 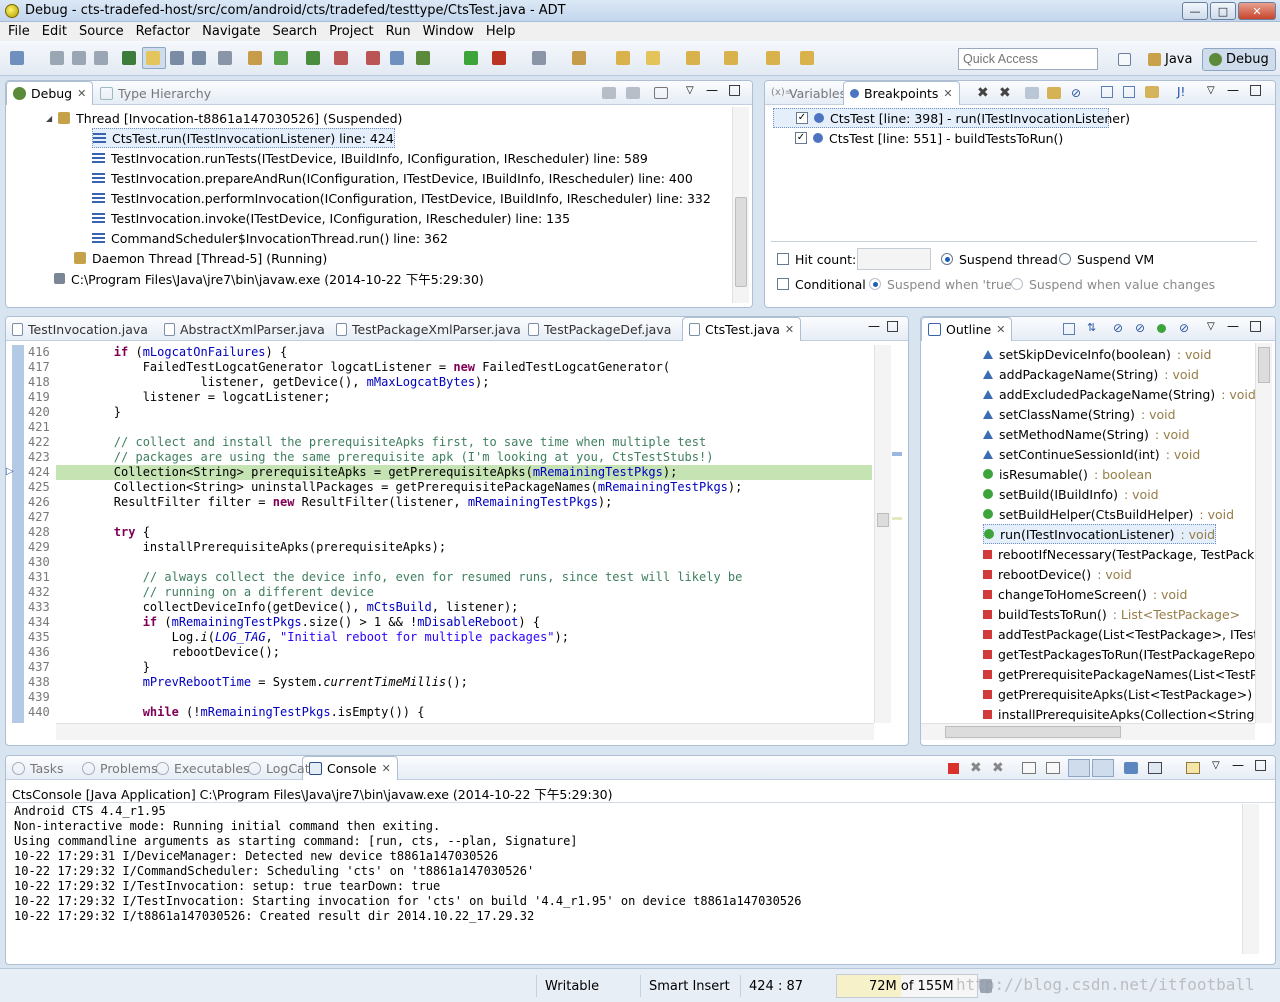 What do you see at coordinates (19, 31) in the screenshot?
I see `menu-file: File` at bounding box center [19, 31].